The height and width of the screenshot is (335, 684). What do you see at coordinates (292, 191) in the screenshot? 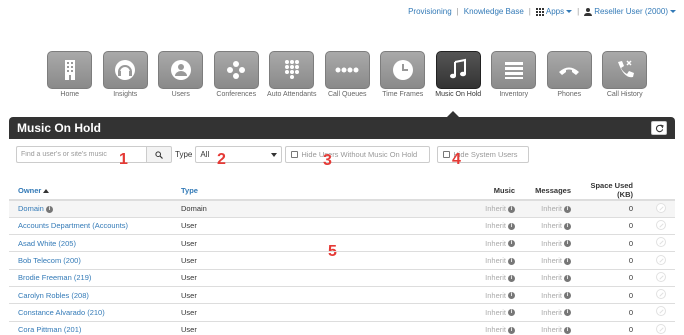
I see `type-column-header: Type` at bounding box center [292, 191].